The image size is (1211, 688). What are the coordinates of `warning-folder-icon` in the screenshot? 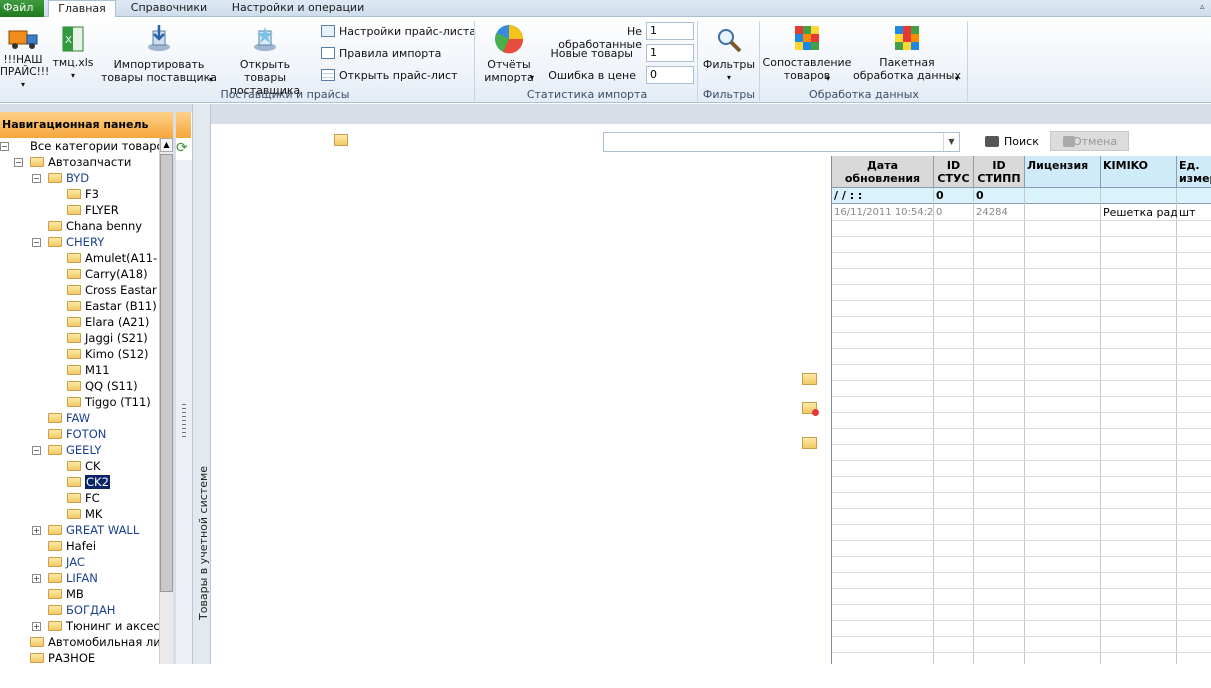 It's located at (809, 443).